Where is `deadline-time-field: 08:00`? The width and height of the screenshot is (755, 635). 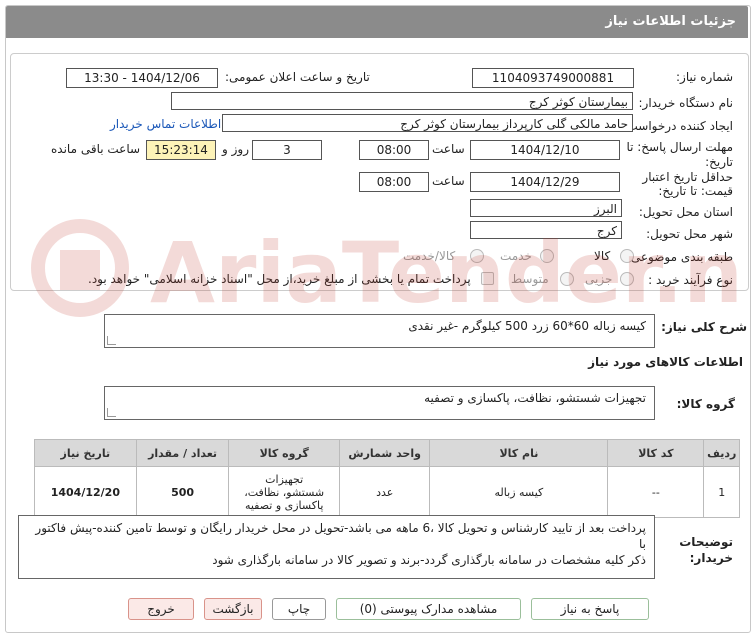 deadline-time-field: 08:00 is located at coordinates (394, 150).